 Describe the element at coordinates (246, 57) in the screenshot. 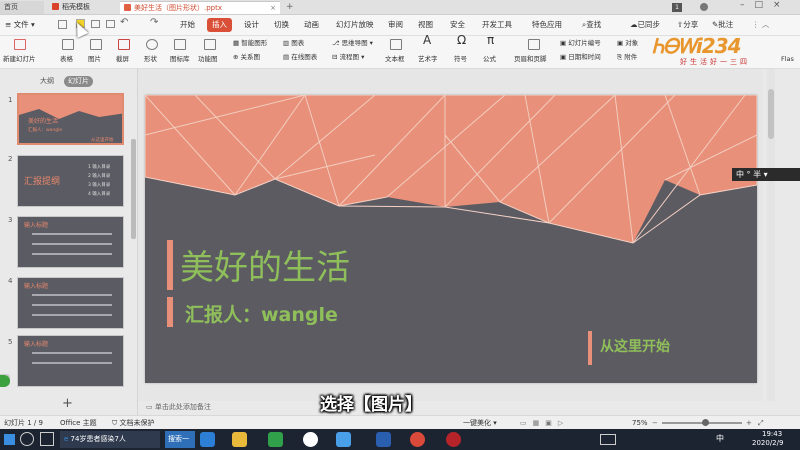

I see `relation-button: ⊕ 关系图` at that location.